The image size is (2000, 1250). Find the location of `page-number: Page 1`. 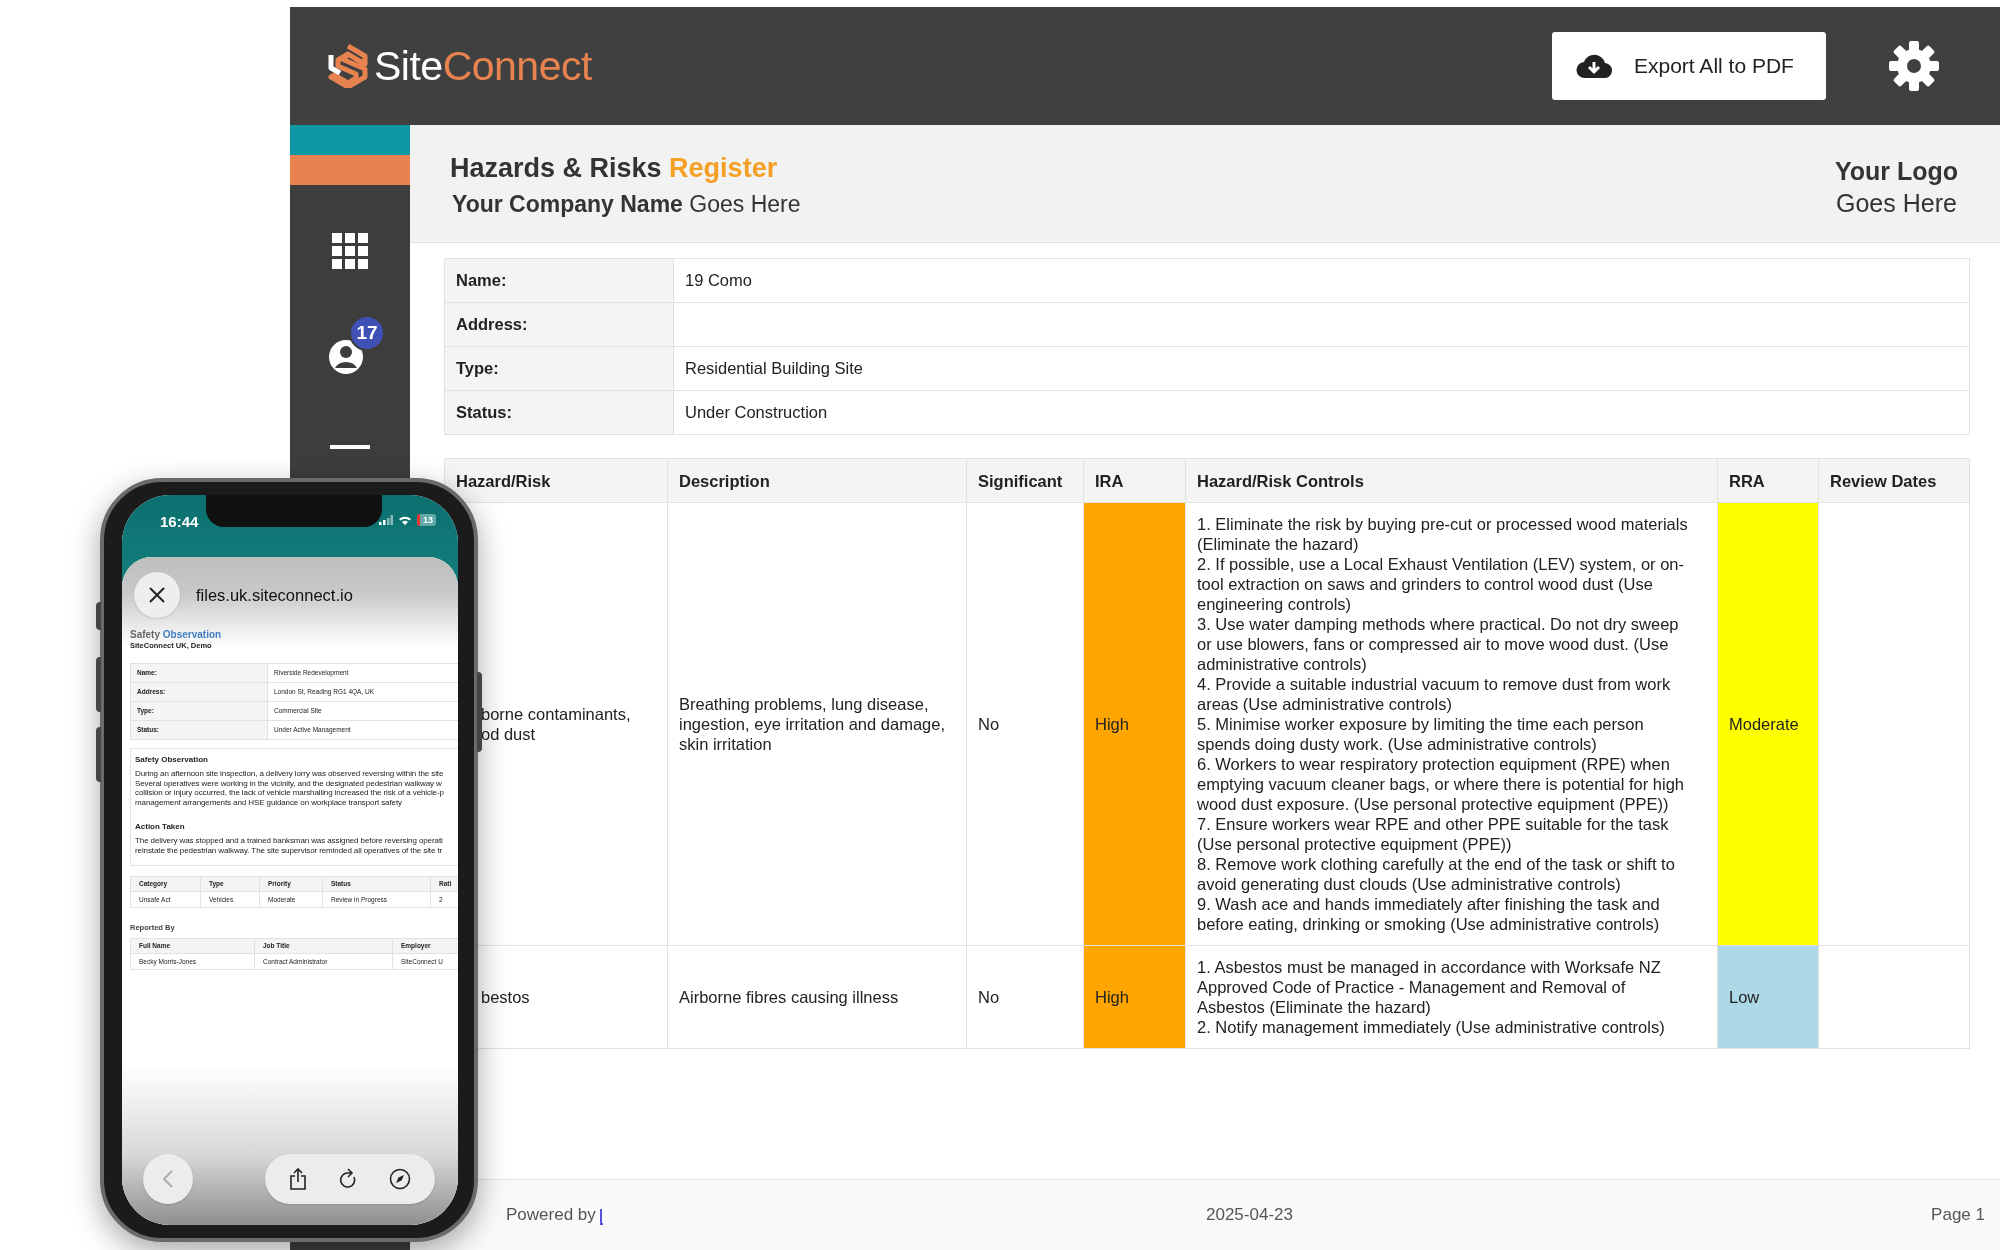

page-number: Page 1 is located at coordinates (1958, 1215).